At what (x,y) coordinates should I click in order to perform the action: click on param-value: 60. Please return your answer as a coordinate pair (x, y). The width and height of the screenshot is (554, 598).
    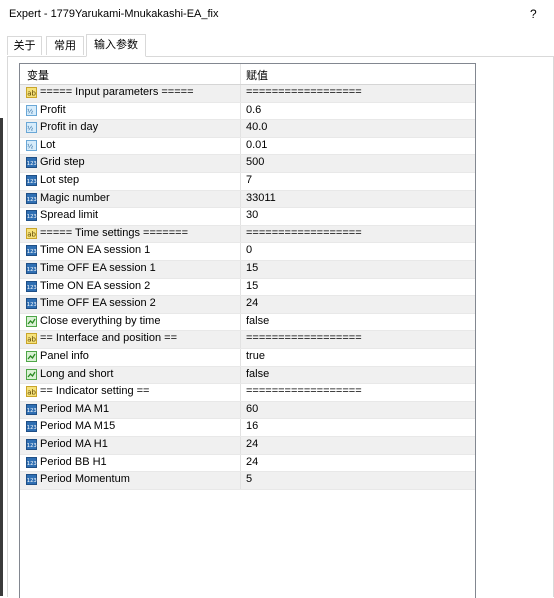
    Looking at the image, I should click on (252, 409).